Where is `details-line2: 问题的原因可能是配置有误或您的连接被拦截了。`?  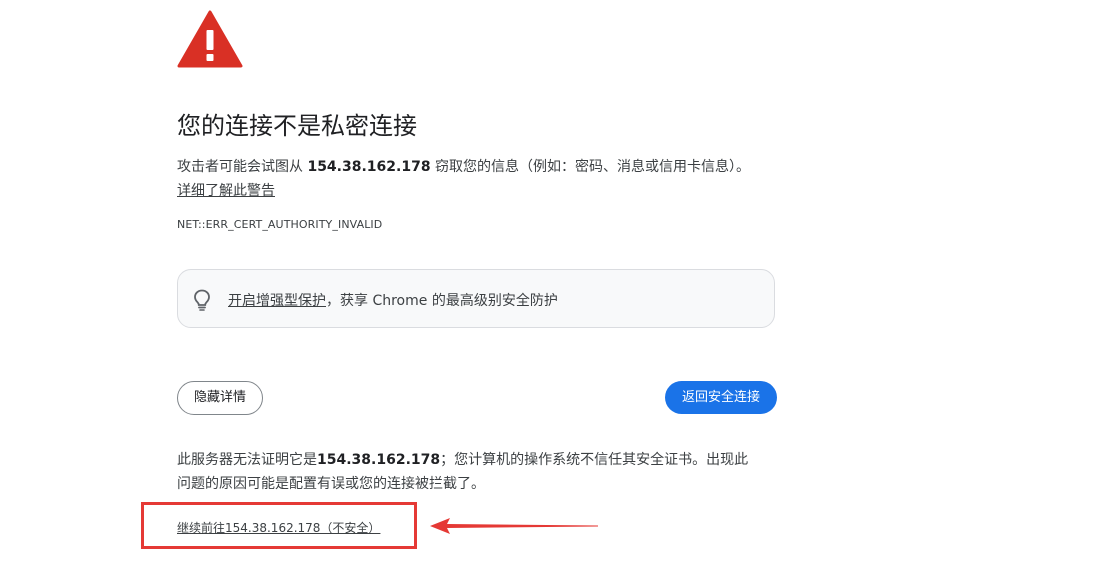
details-line2: 问题的原因可能是配置有误或您的连接被拦截了。 is located at coordinates (331, 484).